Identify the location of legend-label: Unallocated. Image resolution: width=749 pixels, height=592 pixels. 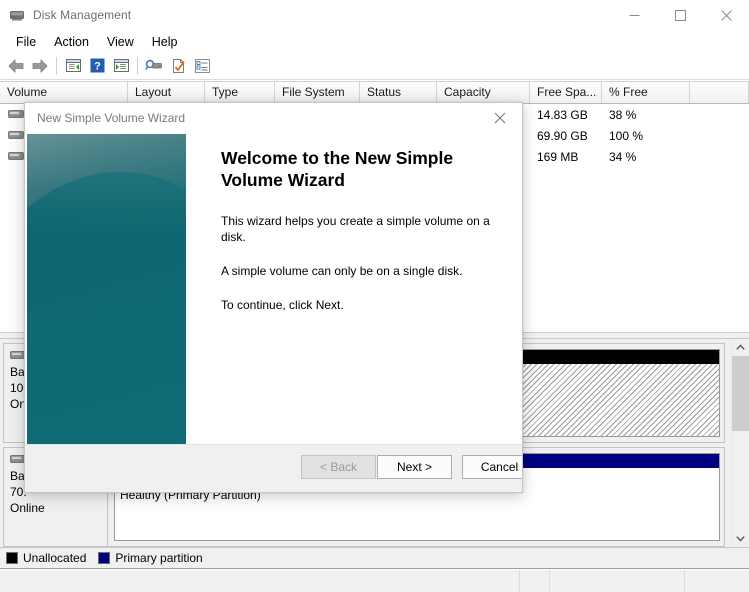
(55, 558).